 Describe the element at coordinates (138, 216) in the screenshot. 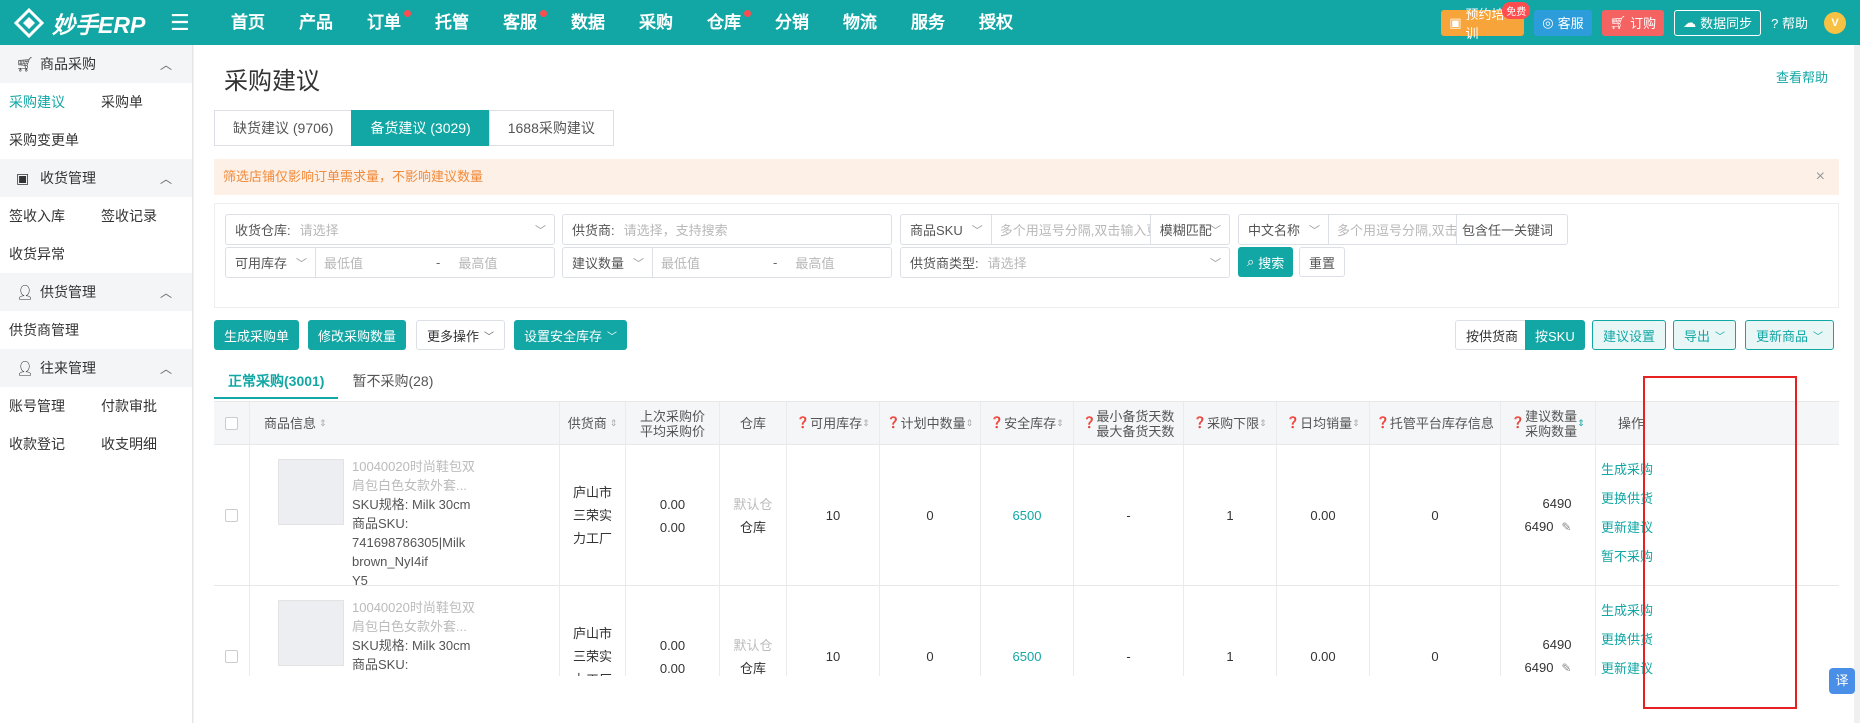

I see `sidebar-item: 签收记录` at that location.